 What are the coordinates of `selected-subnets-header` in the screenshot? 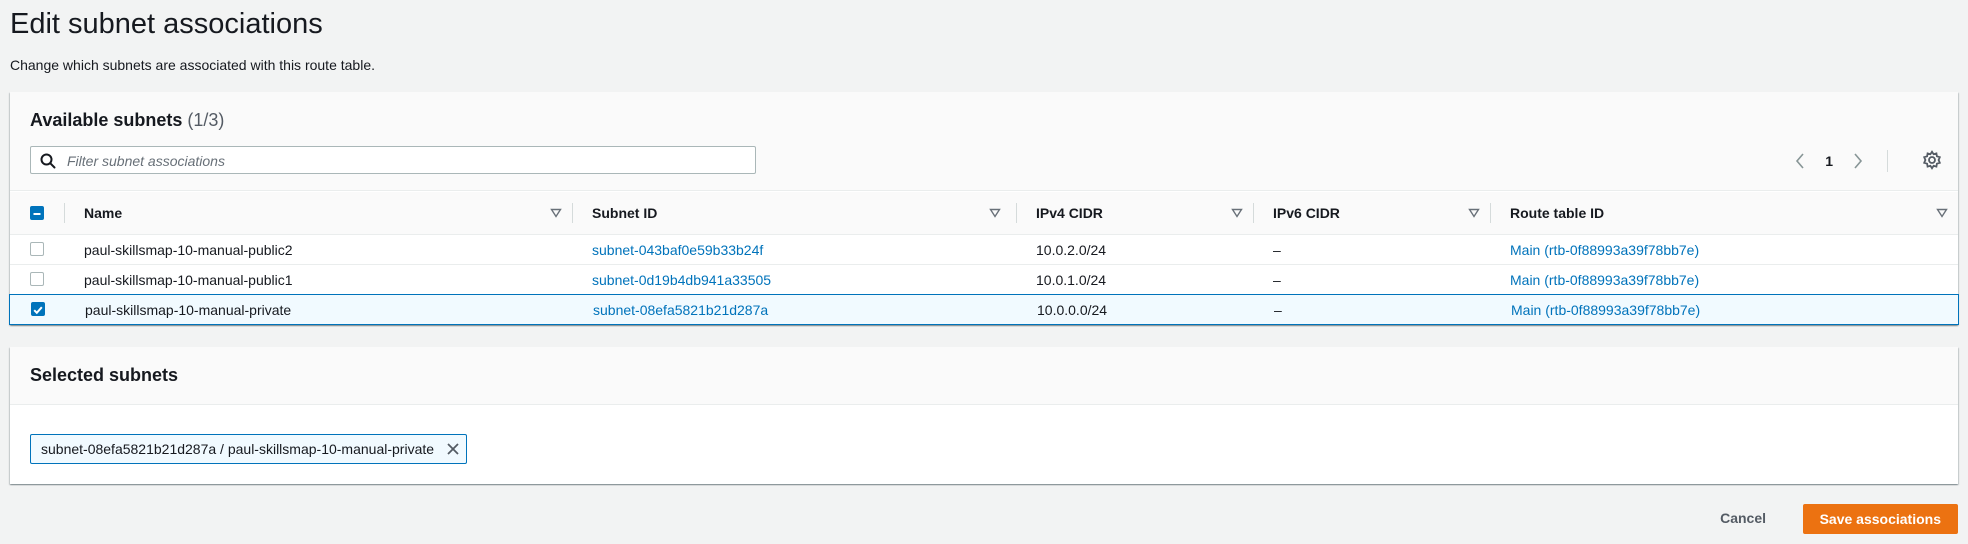 It's located at (984, 376).